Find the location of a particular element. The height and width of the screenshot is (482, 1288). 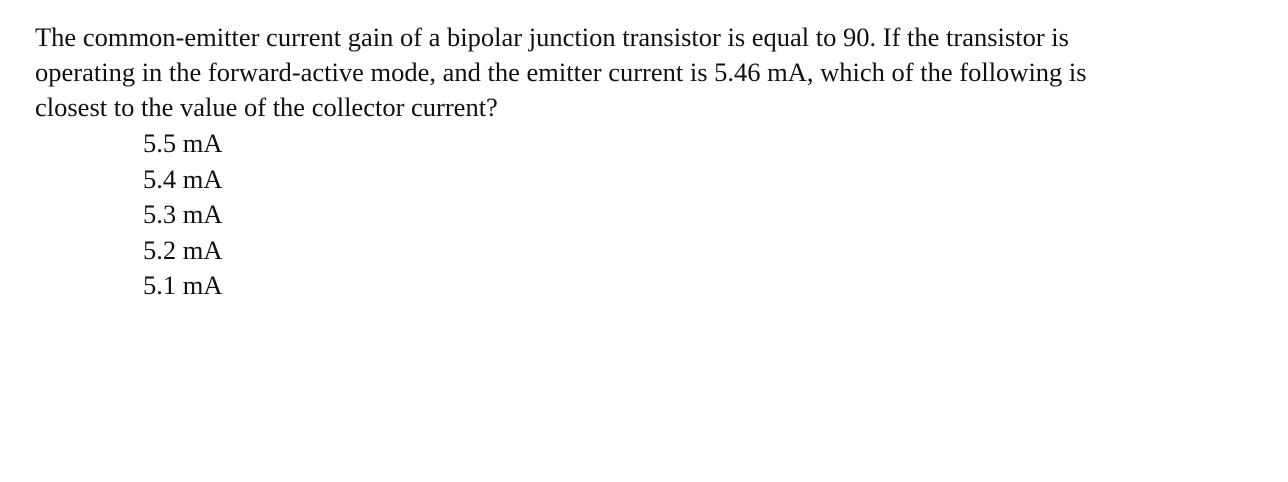

answer-choice-5: 5.1 mA is located at coordinates (183, 285).